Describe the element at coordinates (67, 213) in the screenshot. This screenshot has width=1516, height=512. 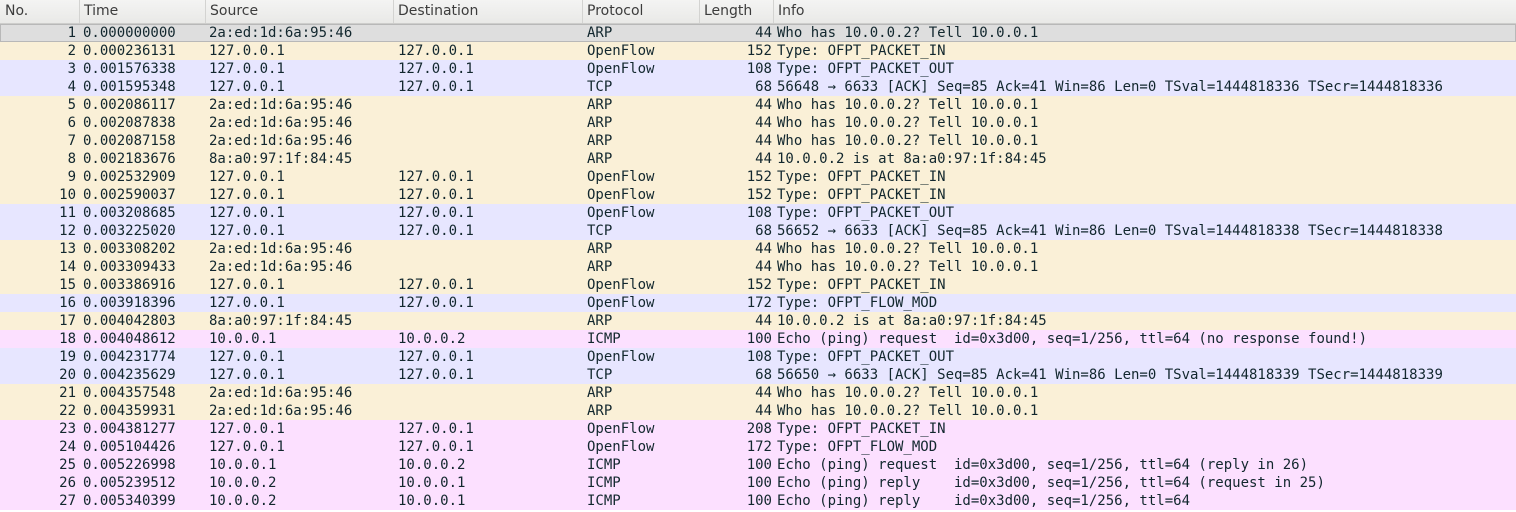
I see `packet-number: 11` at that location.